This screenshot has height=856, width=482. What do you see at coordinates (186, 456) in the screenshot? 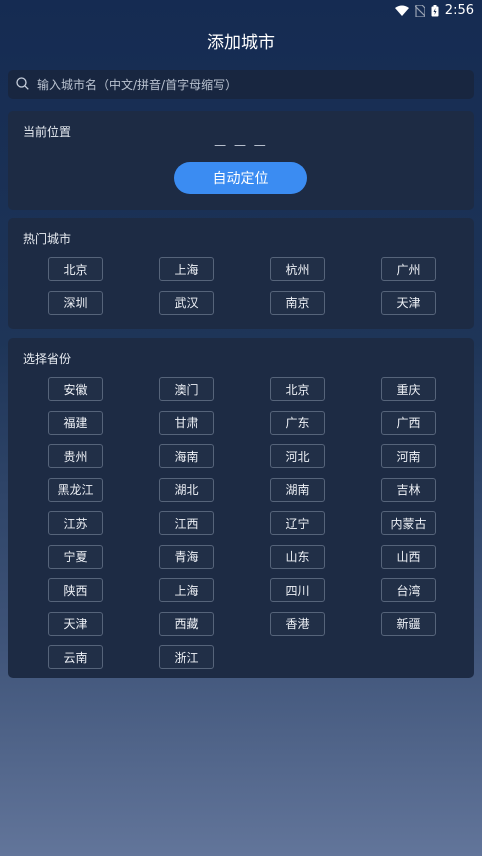
I see `province-button: 海南` at bounding box center [186, 456].